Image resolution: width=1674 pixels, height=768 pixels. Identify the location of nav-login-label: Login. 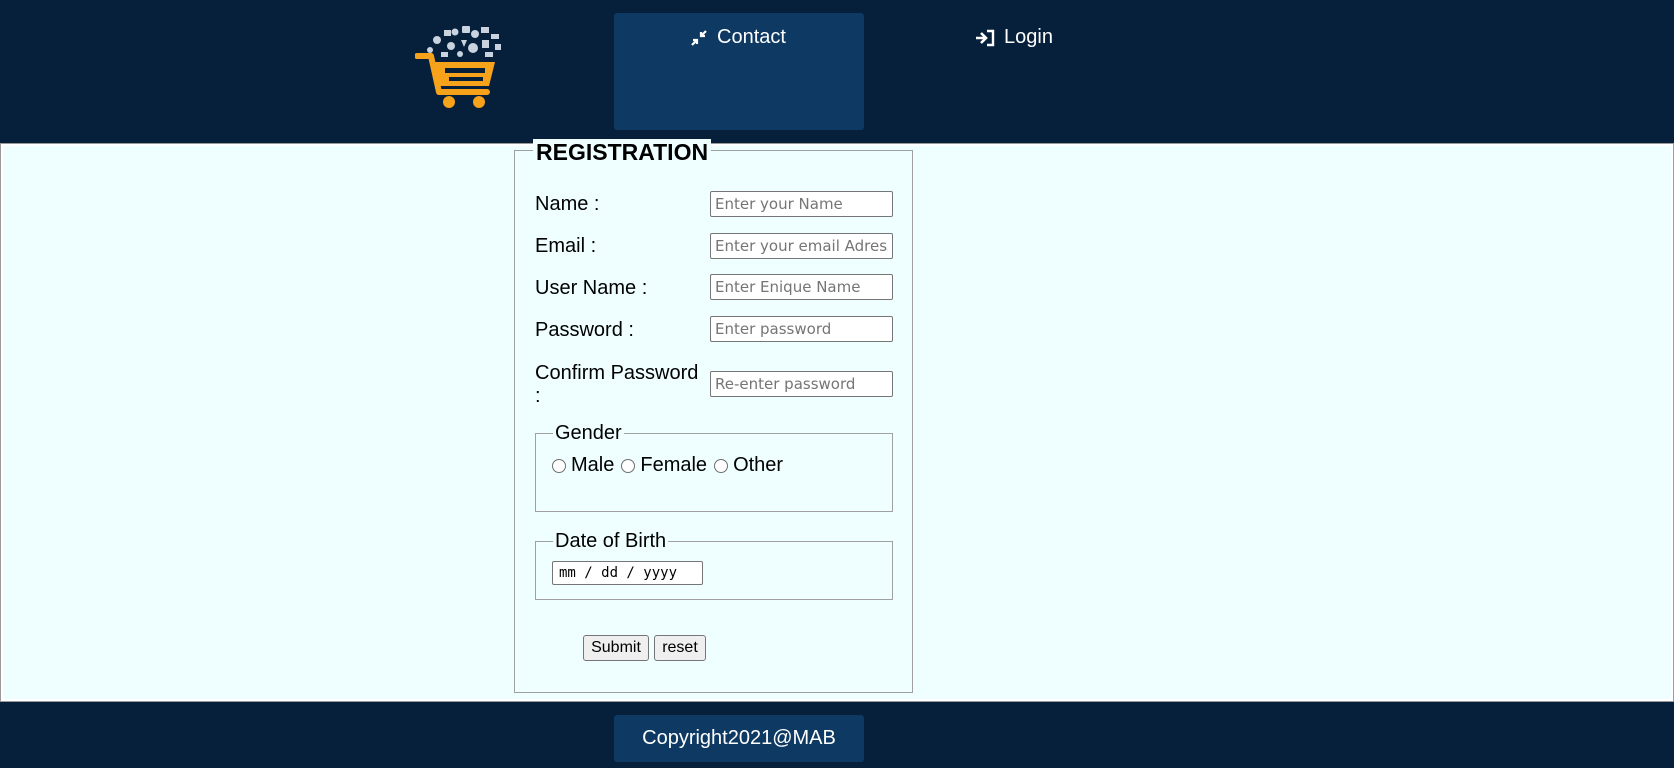
(1028, 37).